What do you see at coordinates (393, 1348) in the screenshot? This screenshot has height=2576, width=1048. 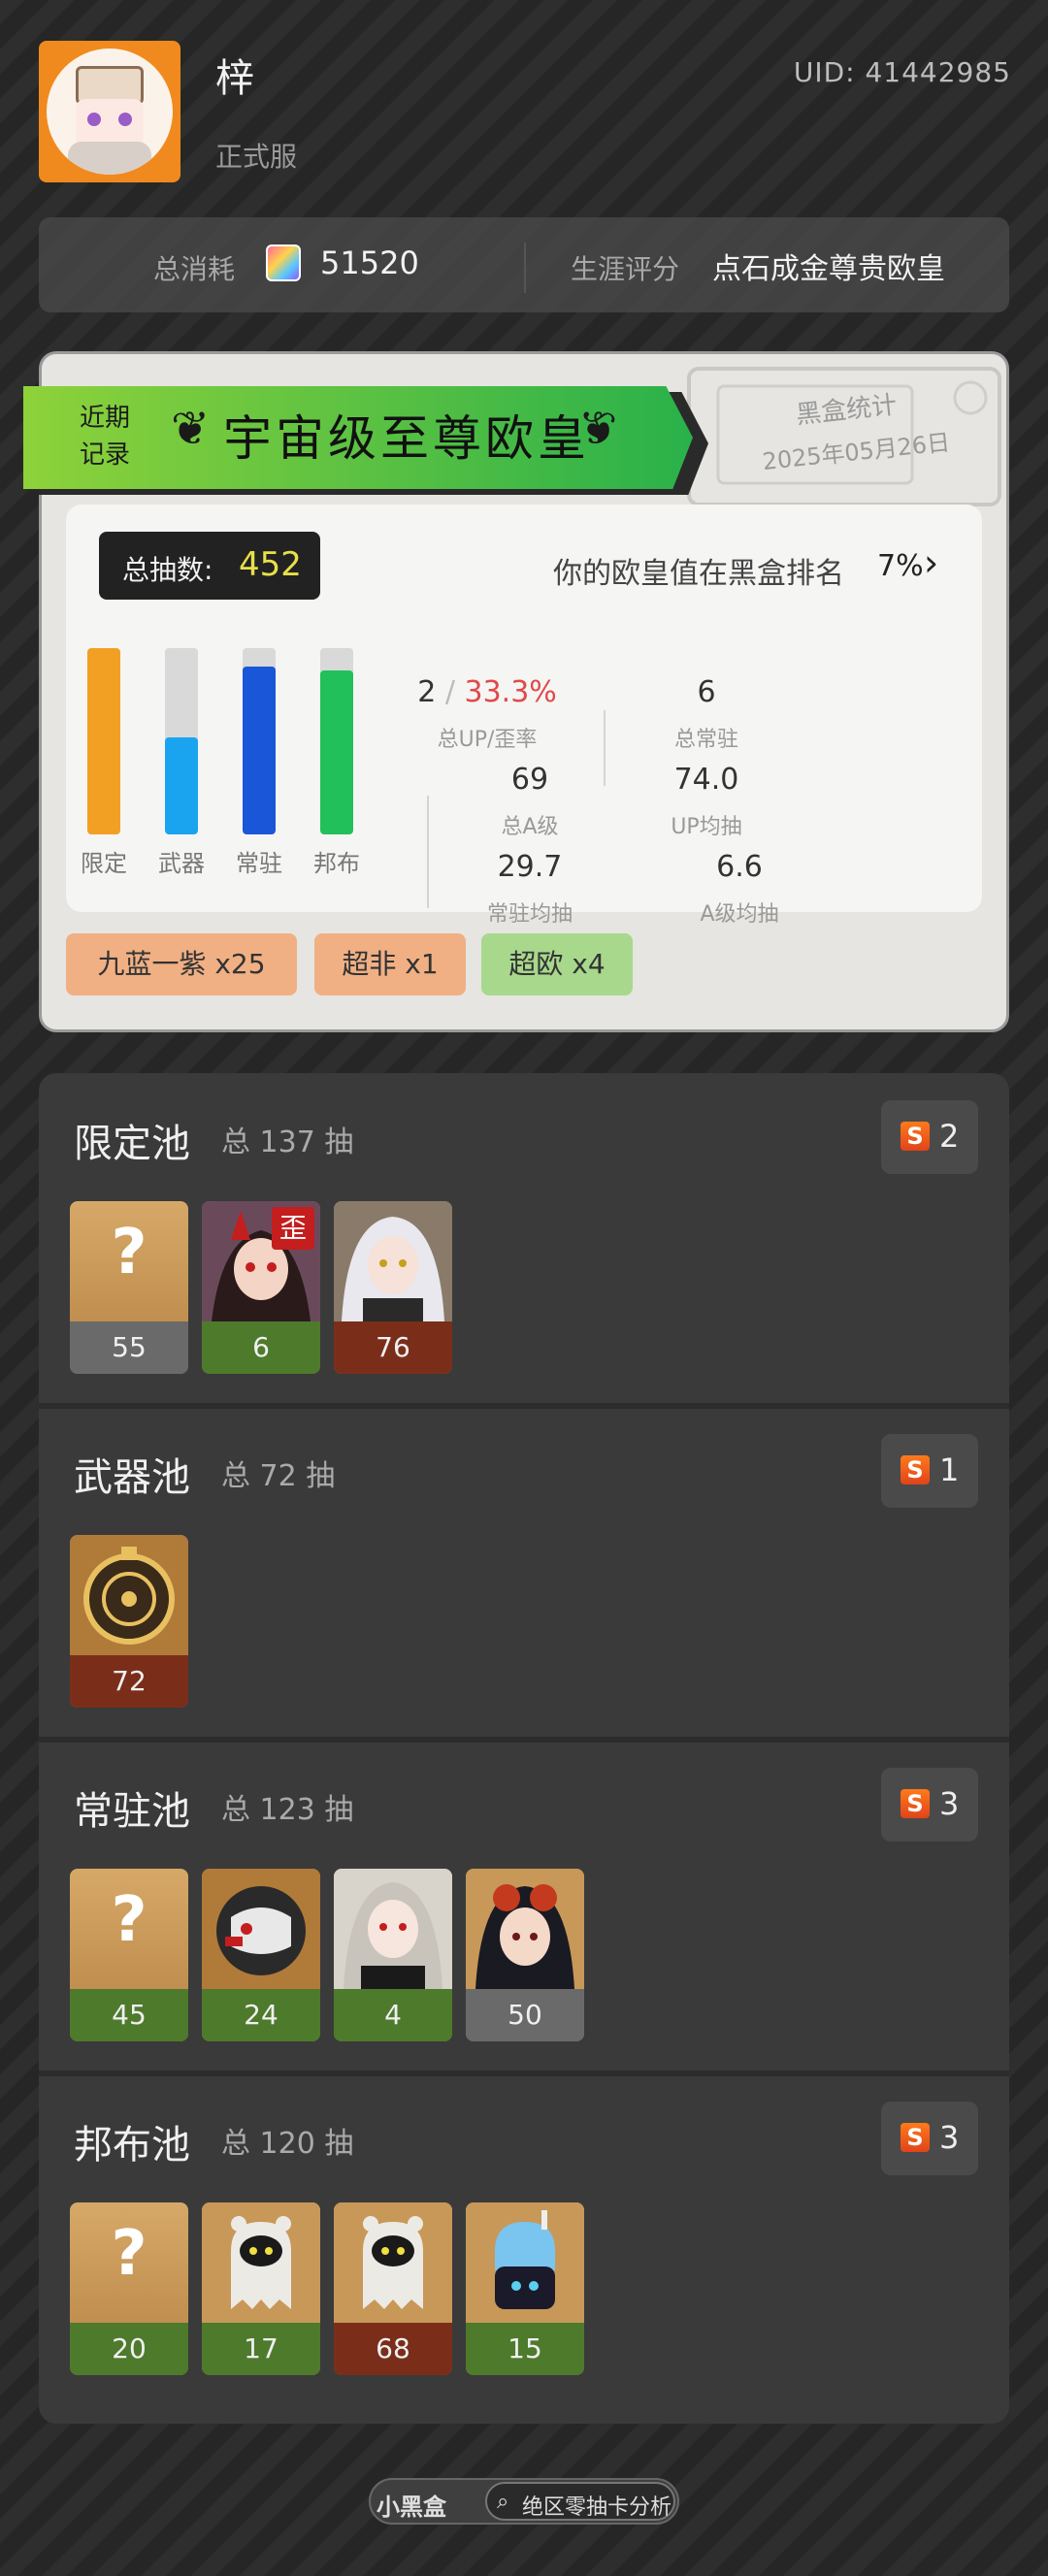 I see `pull-count: 76` at bounding box center [393, 1348].